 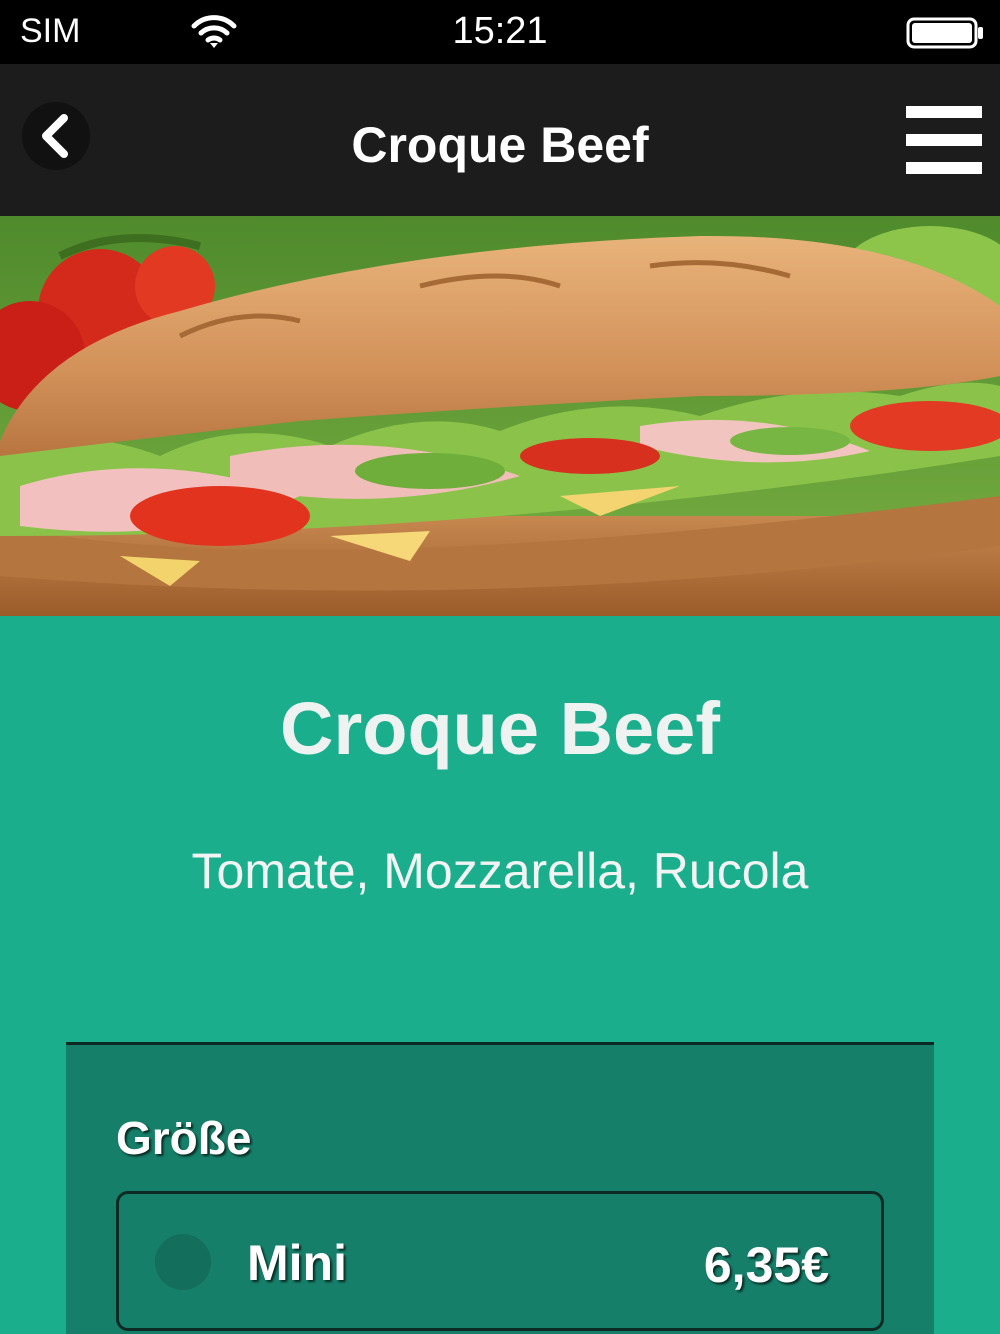 What do you see at coordinates (183, 1262) in the screenshot?
I see `radio-button` at bounding box center [183, 1262].